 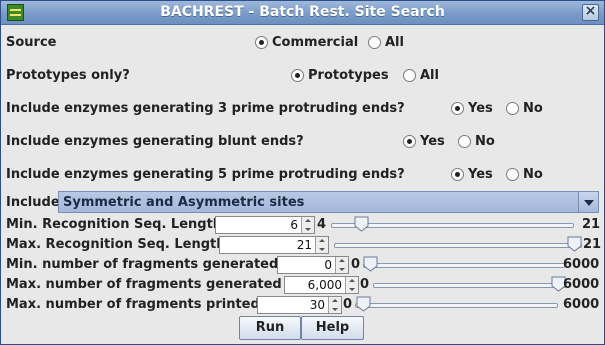 What do you see at coordinates (114, 224) in the screenshot?
I see `min-recog-label: Min. Recognition Seq. Length` at bounding box center [114, 224].